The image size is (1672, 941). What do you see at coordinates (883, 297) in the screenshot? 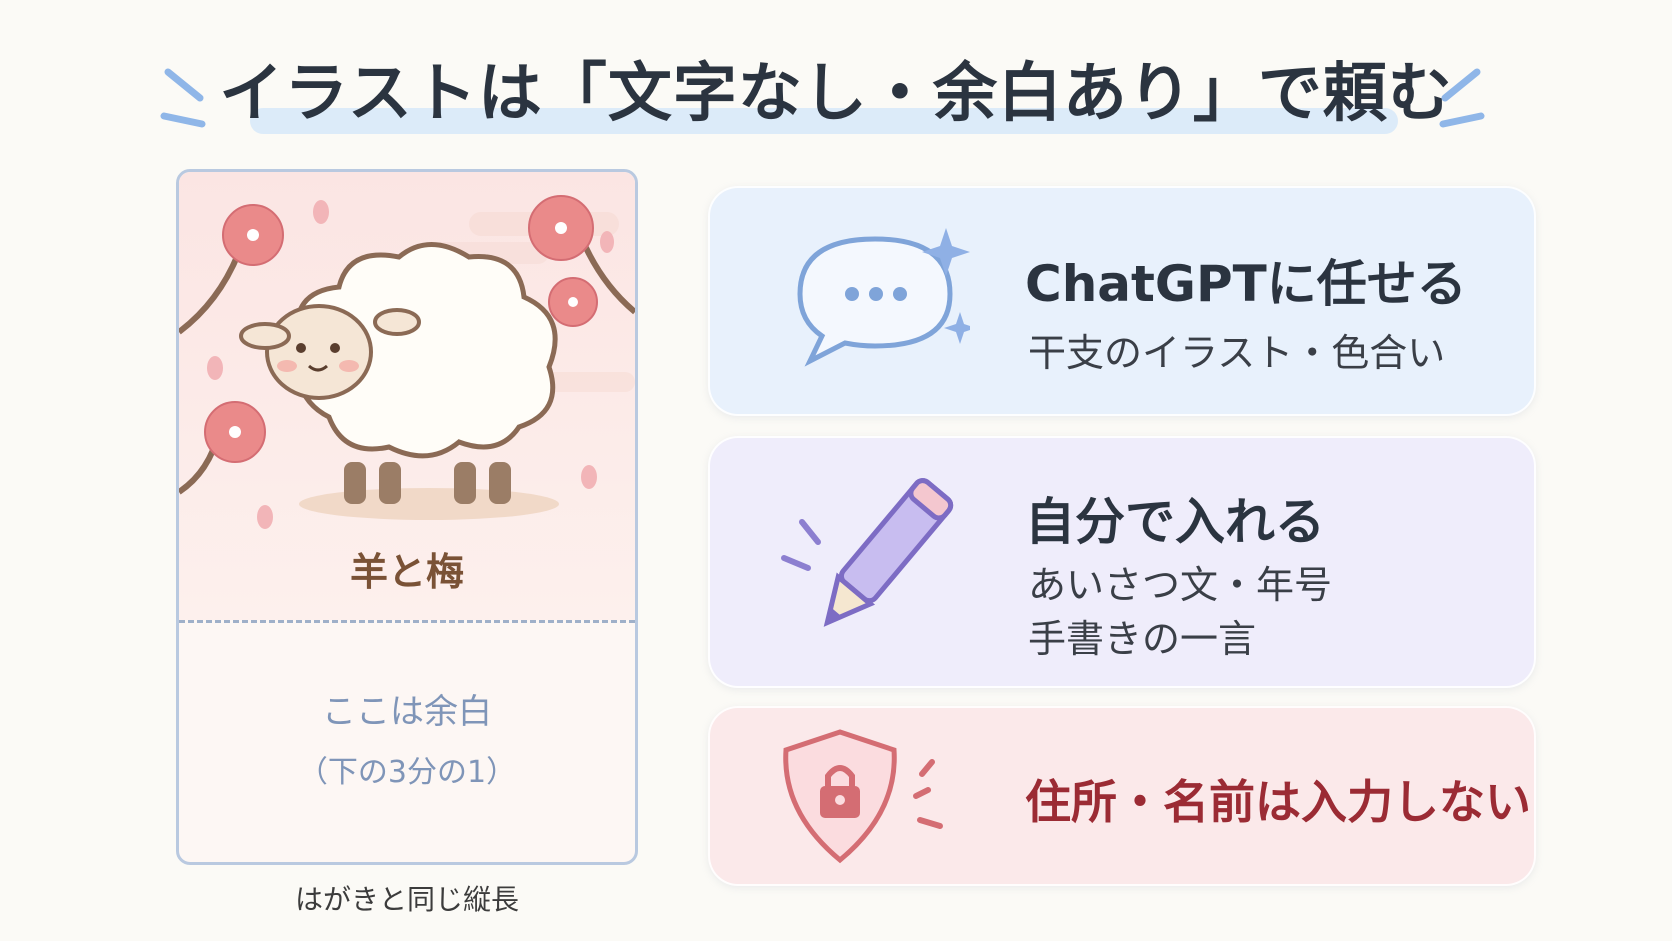
I see `chat-bubble-icon` at bounding box center [883, 297].